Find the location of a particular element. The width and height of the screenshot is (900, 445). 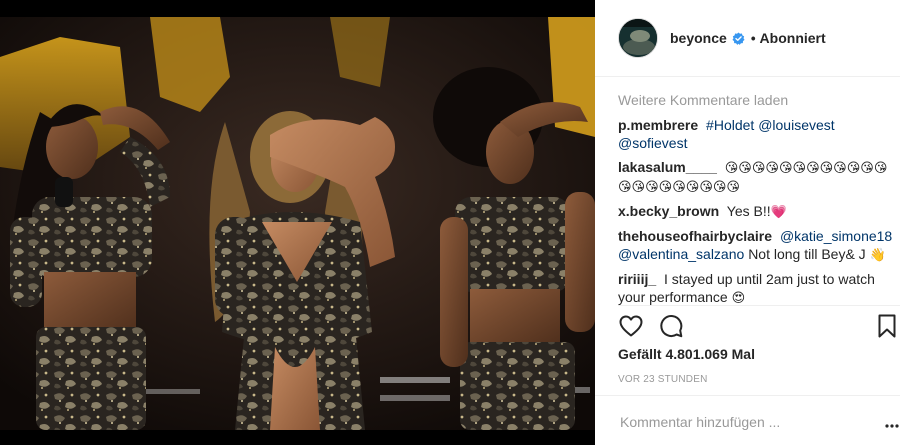

photo-letterbox-top is located at coordinates (297, 8).